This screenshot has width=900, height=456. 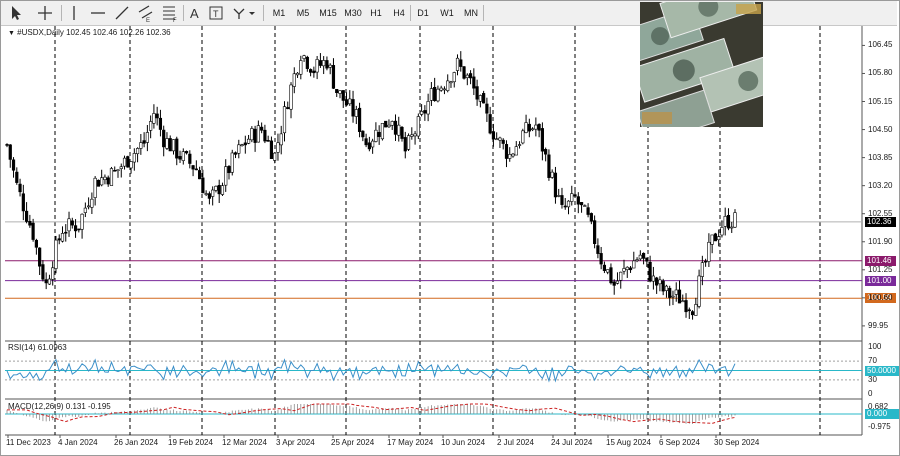 What do you see at coordinates (628, 442) in the screenshot?
I see `time-axis-label: 15 Aug 2024` at bounding box center [628, 442].